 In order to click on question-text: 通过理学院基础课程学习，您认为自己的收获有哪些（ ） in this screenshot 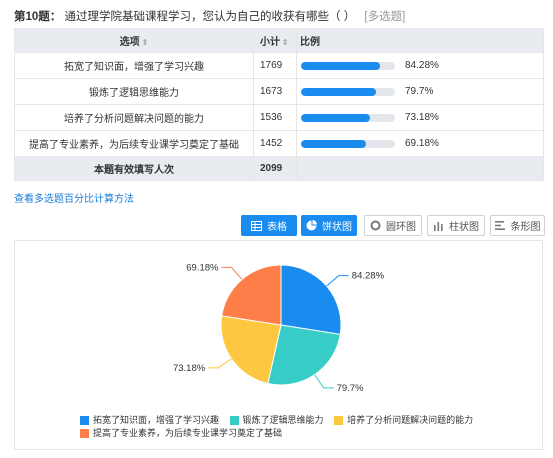, I will do `click(210, 17)`.